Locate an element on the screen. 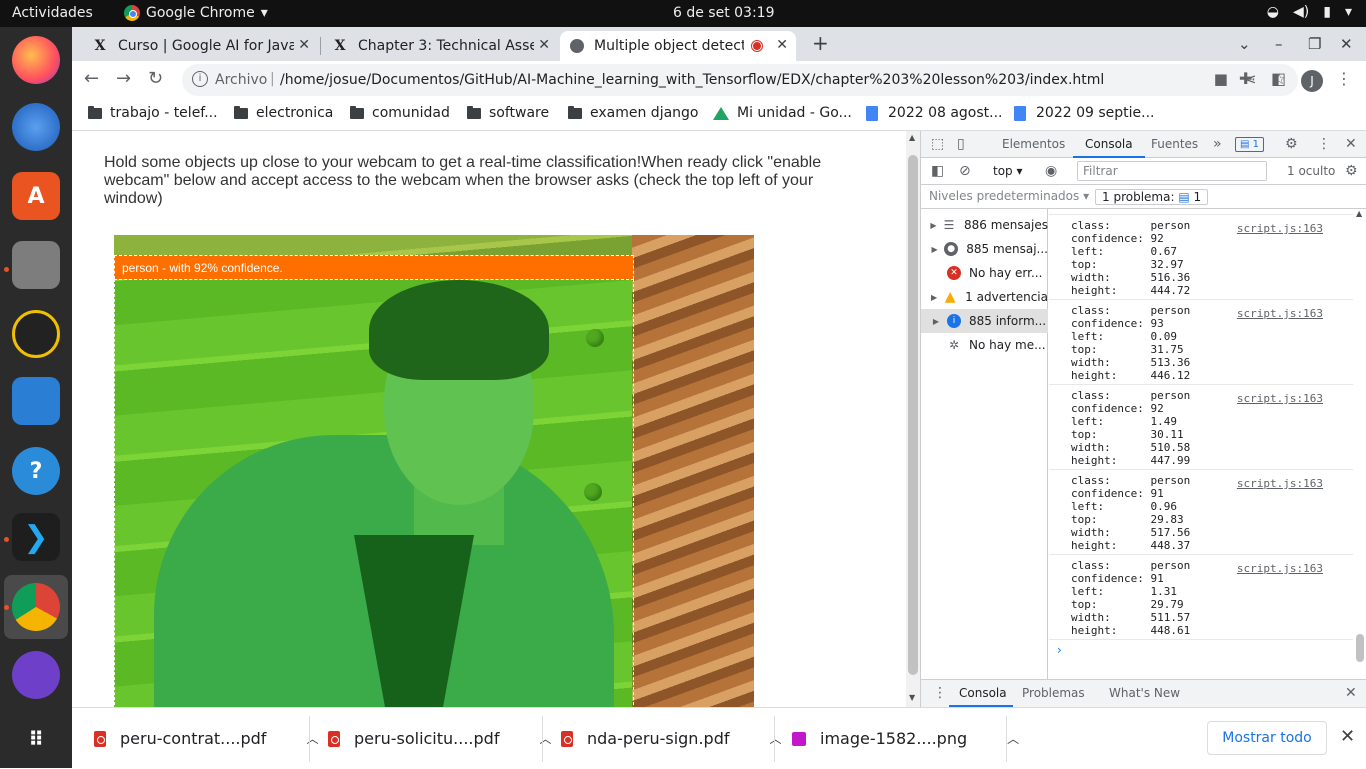 The width and height of the screenshot is (1366, 769). clear-console-icon: ⊘ is located at coordinates (965, 171).